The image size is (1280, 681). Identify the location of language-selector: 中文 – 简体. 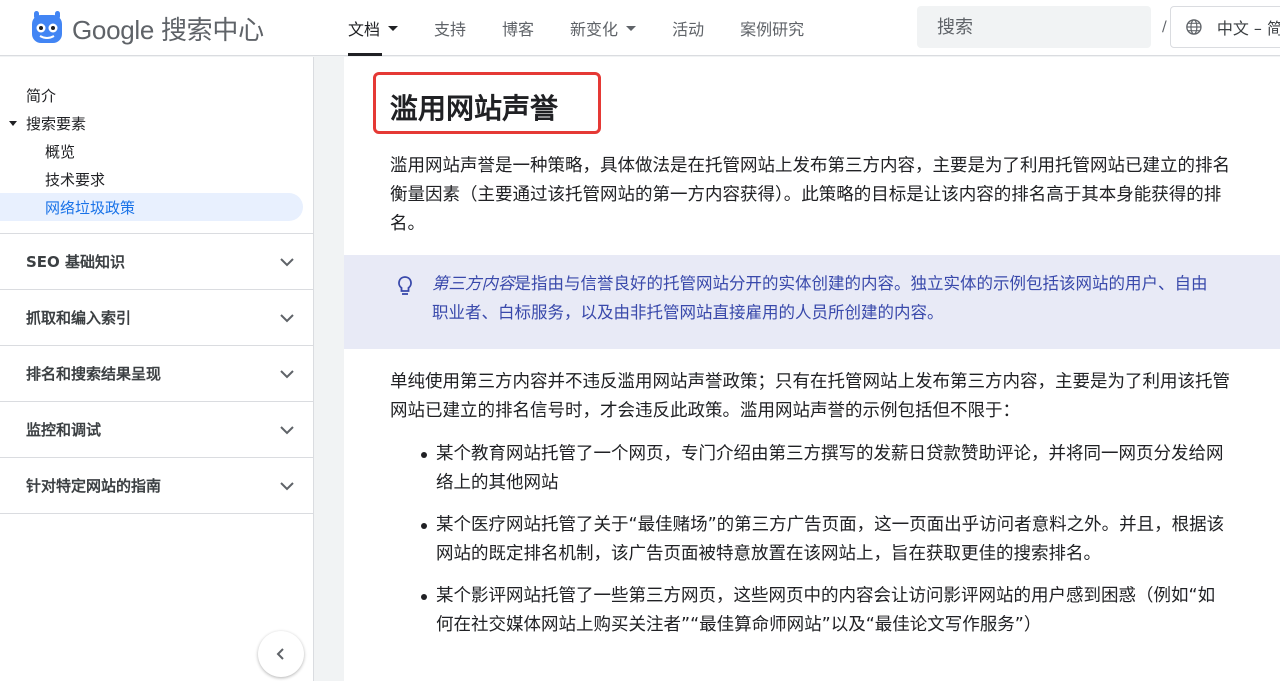
(1225, 27).